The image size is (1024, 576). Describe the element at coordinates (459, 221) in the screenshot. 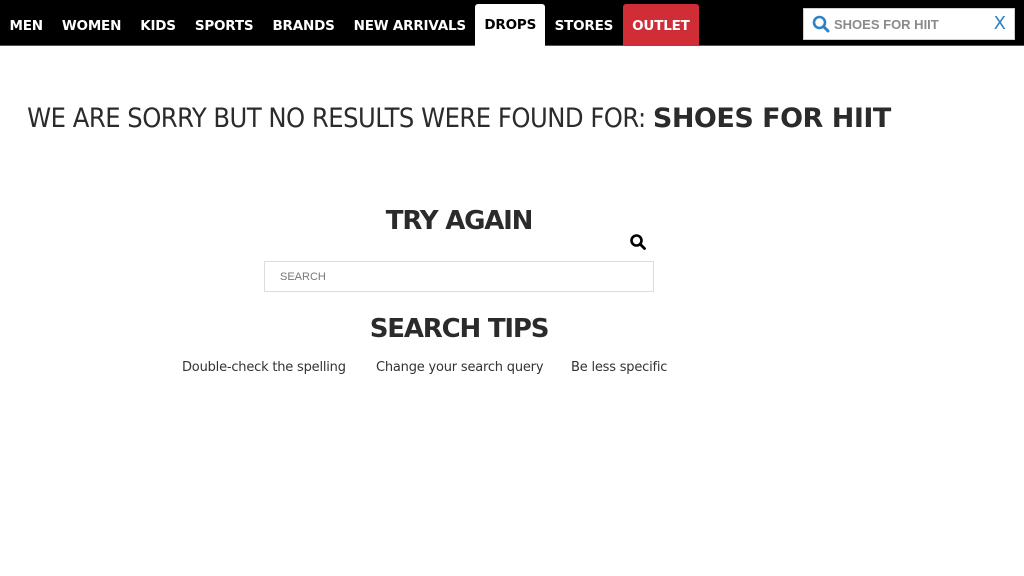

I see `try-again-heading: TRY AGAIN` at that location.